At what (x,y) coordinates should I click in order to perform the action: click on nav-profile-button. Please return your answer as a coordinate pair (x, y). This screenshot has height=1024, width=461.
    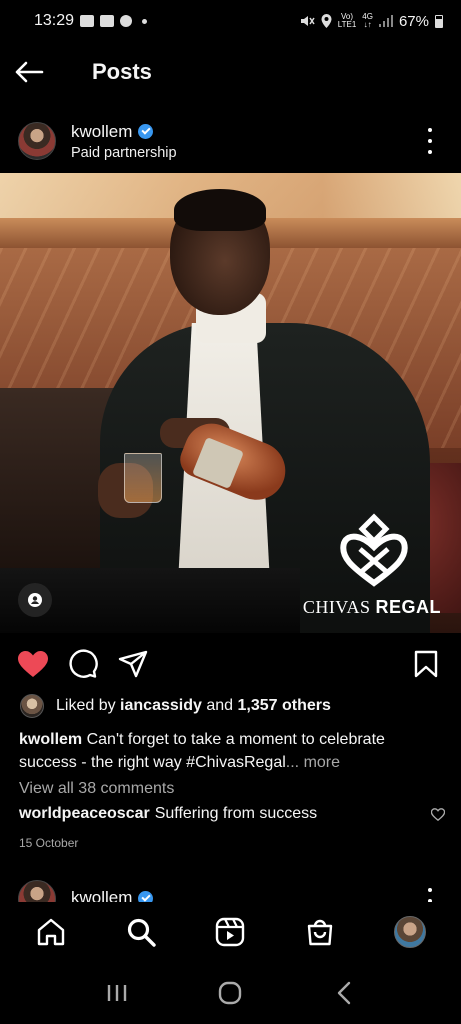
    Looking at the image, I should click on (410, 932).